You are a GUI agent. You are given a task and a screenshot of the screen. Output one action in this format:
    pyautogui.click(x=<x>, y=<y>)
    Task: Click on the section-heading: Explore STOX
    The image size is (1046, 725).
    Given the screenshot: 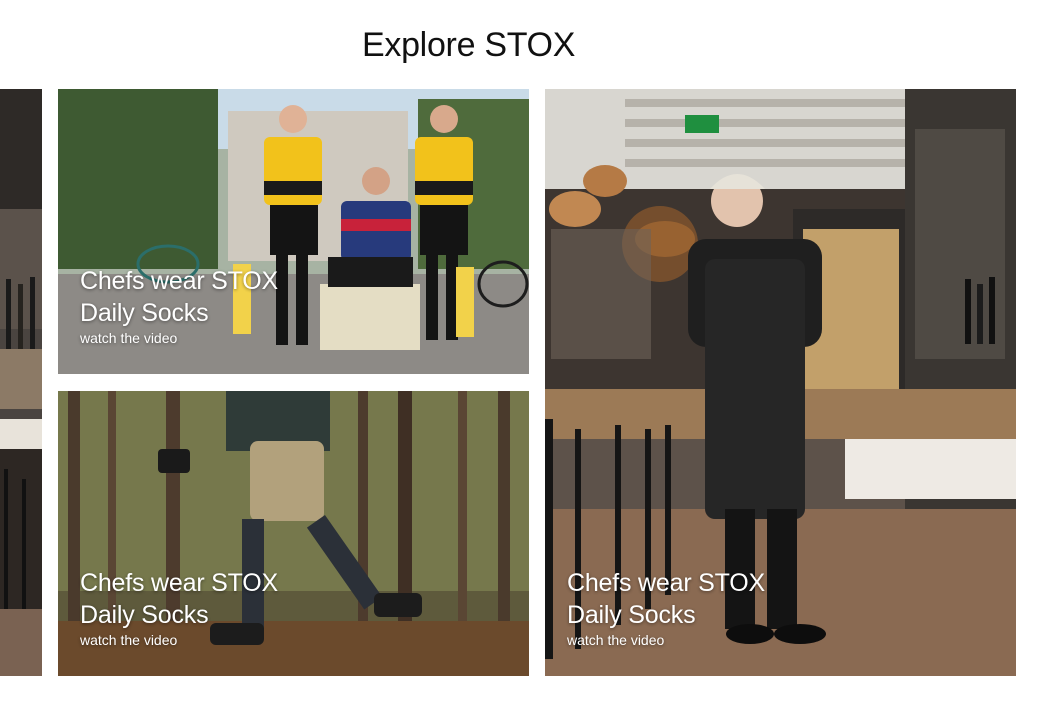 What is the action you would take?
    pyautogui.click(x=469, y=45)
    